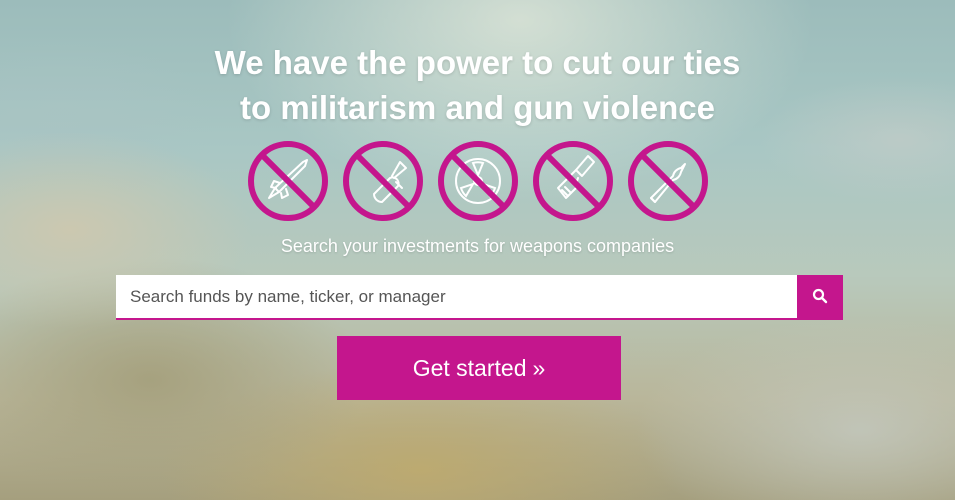 The height and width of the screenshot is (500, 955). I want to click on no-missile-icon, so click(288, 181).